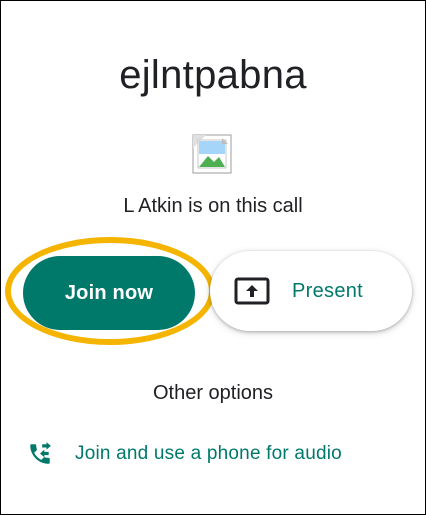 The image size is (426, 515). What do you see at coordinates (213, 206) in the screenshot?
I see `participants-status: L Atkin is on this call` at bounding box center [213, 206].